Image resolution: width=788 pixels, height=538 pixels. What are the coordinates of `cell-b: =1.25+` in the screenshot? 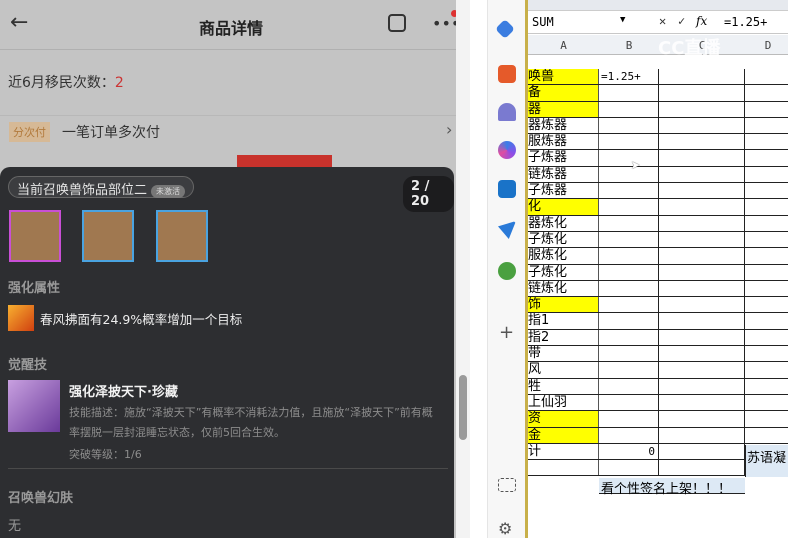 It's located at (629, 77).